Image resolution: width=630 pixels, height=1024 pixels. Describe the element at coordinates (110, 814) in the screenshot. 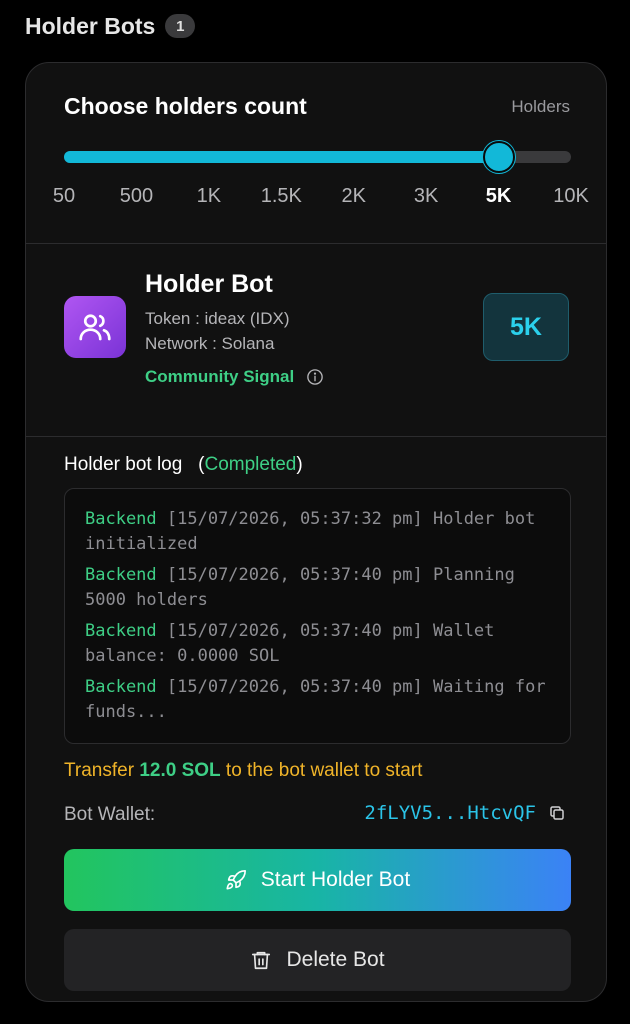

I see `wallet-label: Bot Wallet:` at that location.